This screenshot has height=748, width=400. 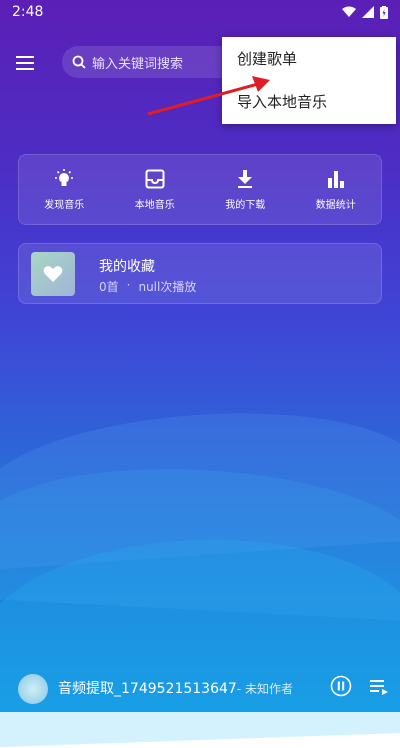 I want to click on quick-actions-card: 发现音乐 本地音乐 我的下载 数据统计, so click(x=200, y=189).